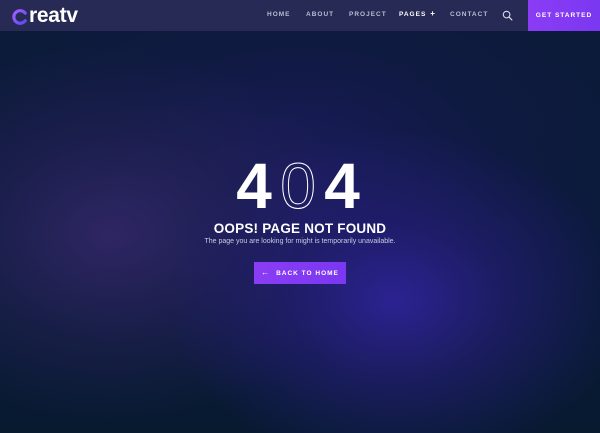 Image resolution: width=600 pixels, height=433 pixels. What do you see at coordinates (19, 16) in the screenshot?
I see `logo-c-icon` at bounding box center [19, 16].